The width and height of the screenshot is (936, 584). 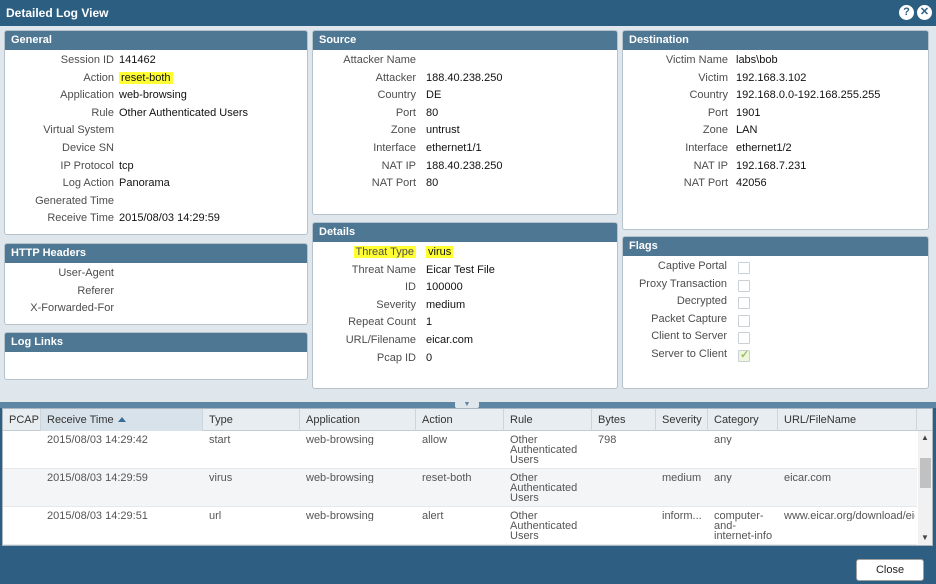 I want to click on field-label: Device SN, so click(x=88, y=147).